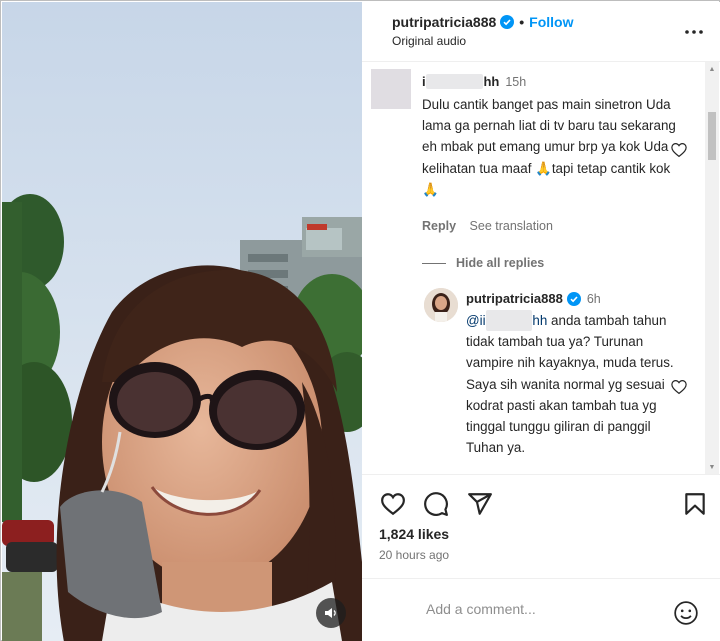 The height and width of the screenshot is (641, 720). I want to click on see-translation-button: See translation, so click(511, 226).